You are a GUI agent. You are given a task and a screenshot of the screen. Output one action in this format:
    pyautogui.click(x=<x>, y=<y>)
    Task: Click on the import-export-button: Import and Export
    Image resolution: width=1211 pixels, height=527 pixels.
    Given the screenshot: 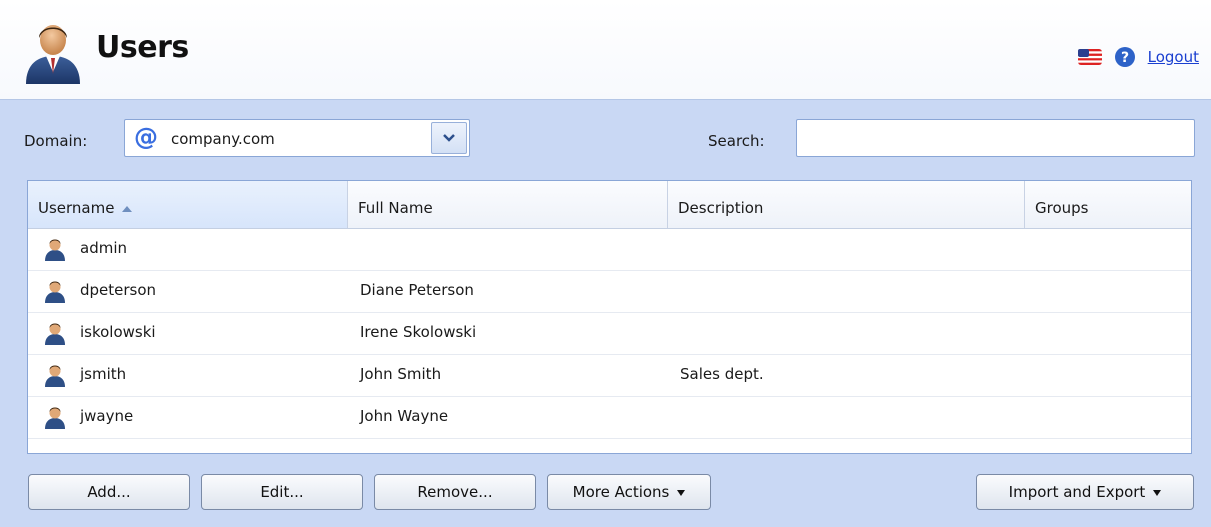 What is the action you would take?
    pyautogui.click(x=1085, y=492)
    